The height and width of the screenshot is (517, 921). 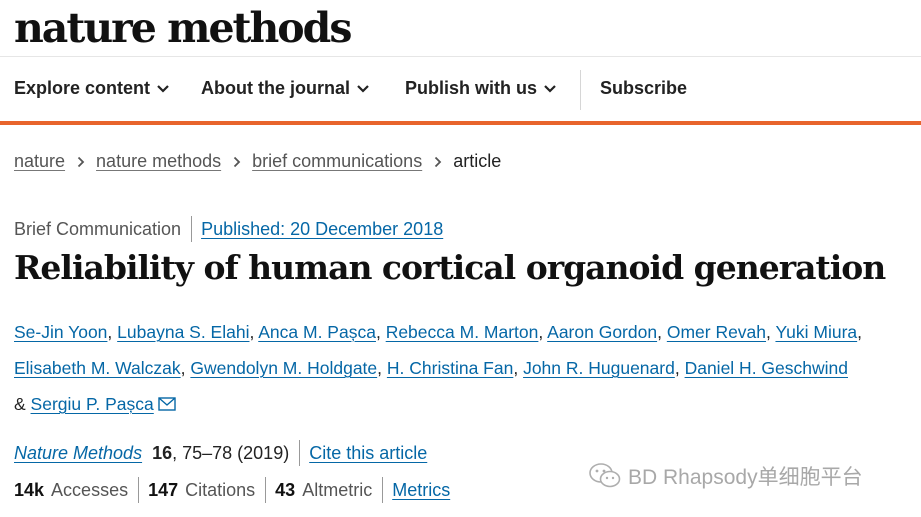 I want to click on author-link: Daniel H. Geschwind, so click(x=766, y=368).